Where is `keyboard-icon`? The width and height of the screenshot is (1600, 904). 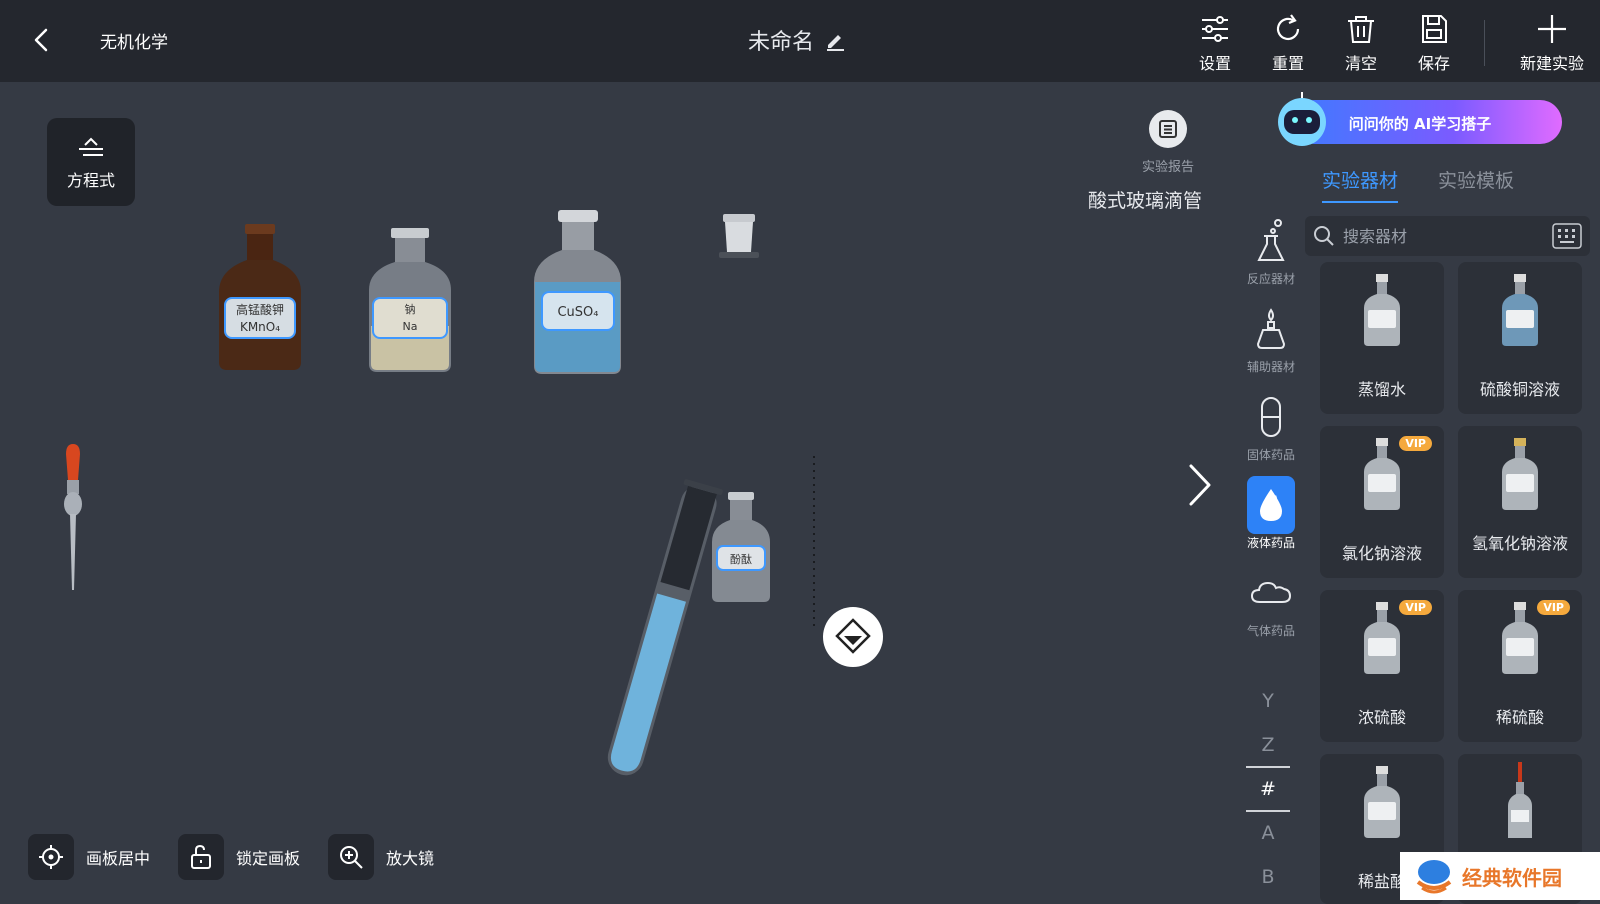
keyboard-icon is located at coordinates (1567, 236).